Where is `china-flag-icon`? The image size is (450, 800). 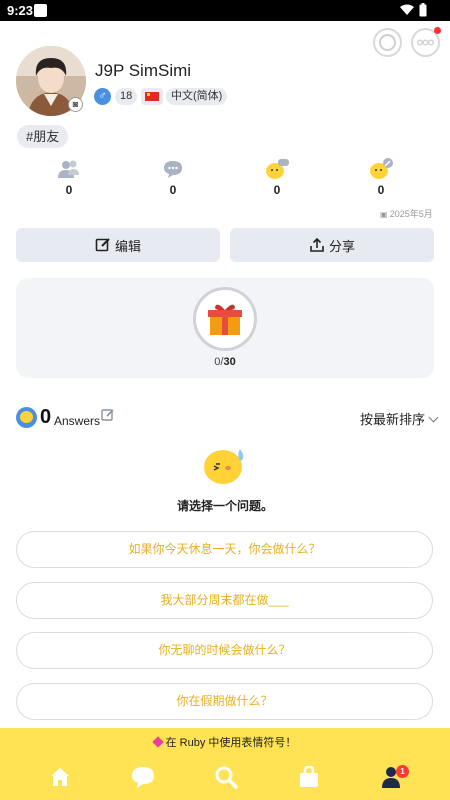 china-flag-icon is located at coordinates (152, 96).